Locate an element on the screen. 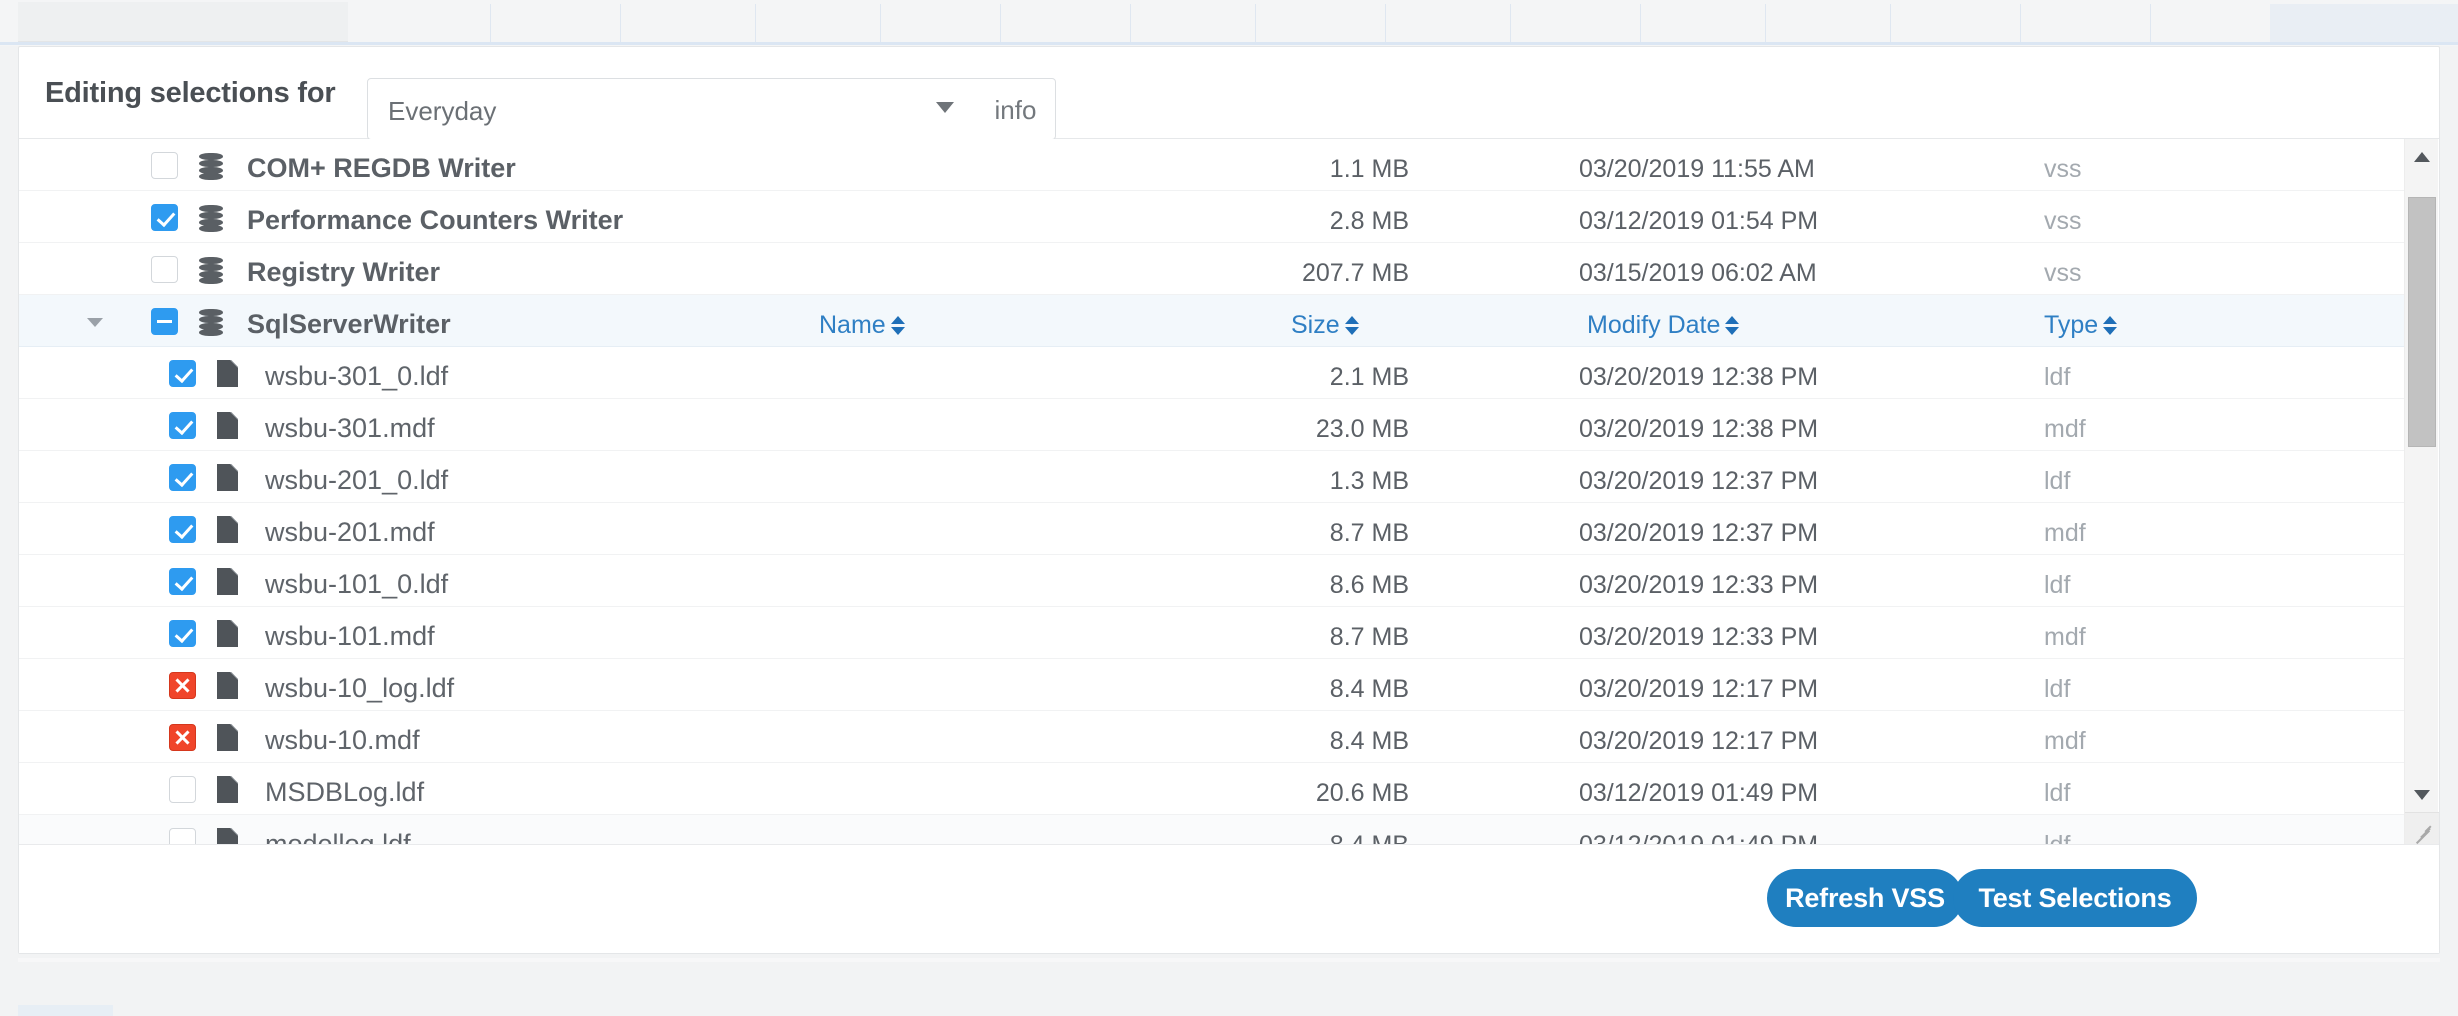 Image resolution: width=2458 pixels, height=1016 pixels. row-date: 03/12/2019 01:54 PM is located at coordinates (1699, 221).